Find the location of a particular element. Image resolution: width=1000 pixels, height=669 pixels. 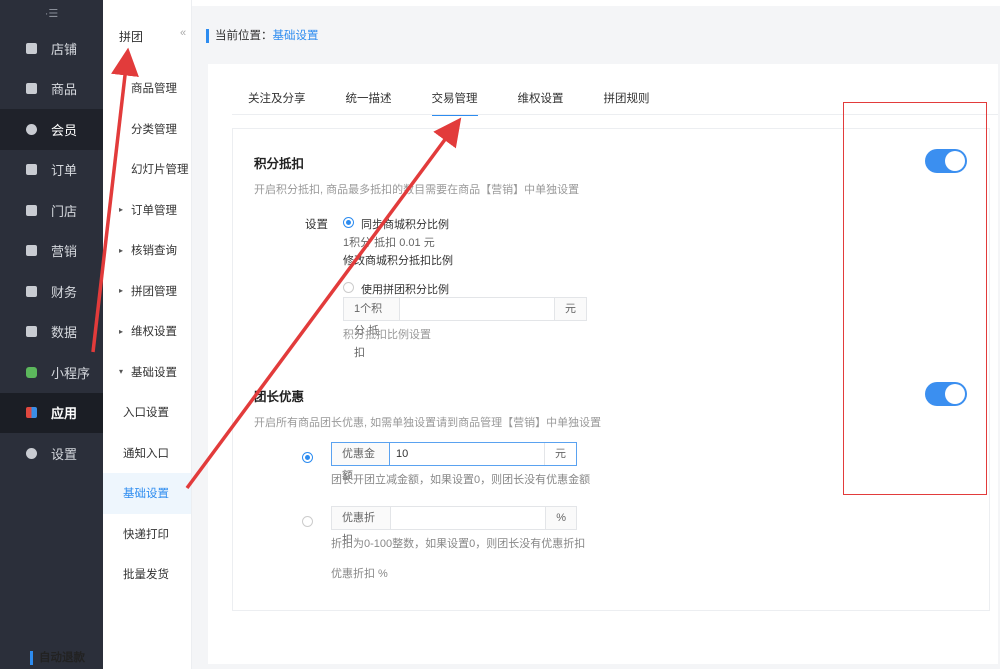

leader-amount-label: 优惠金额 is located at coordinates (361, 462).